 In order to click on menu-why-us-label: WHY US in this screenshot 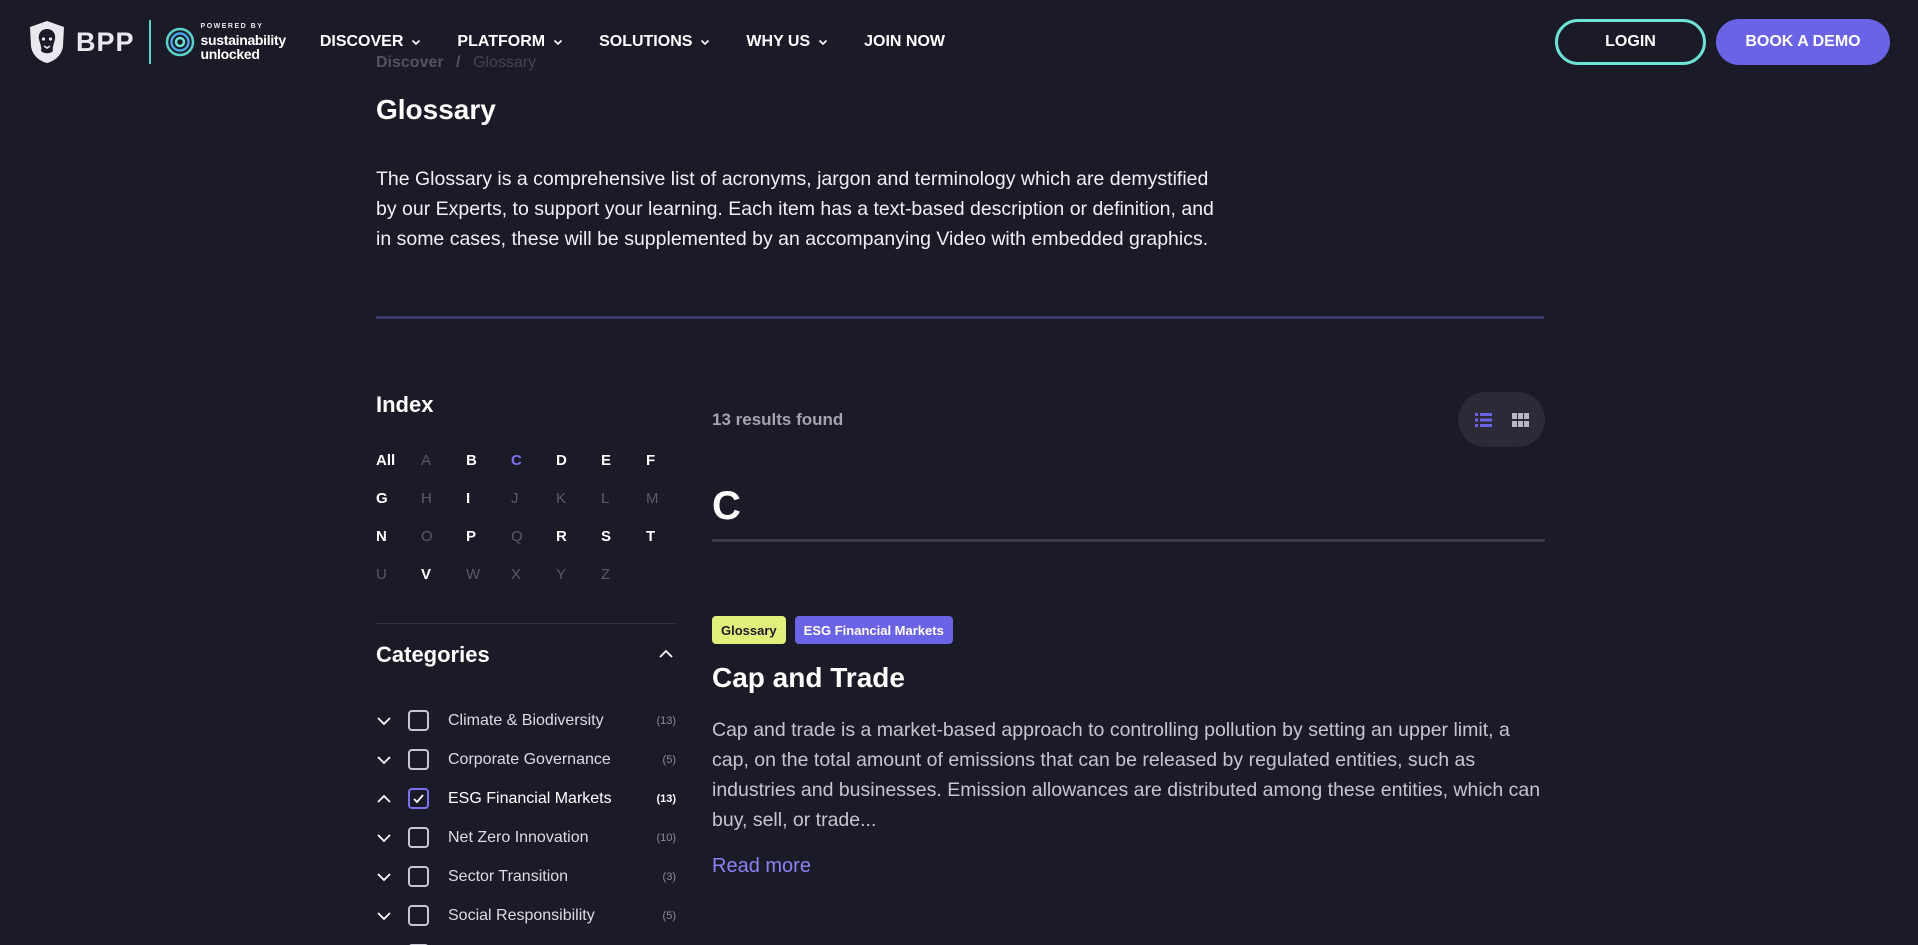, I will do `click(778, 41)`.